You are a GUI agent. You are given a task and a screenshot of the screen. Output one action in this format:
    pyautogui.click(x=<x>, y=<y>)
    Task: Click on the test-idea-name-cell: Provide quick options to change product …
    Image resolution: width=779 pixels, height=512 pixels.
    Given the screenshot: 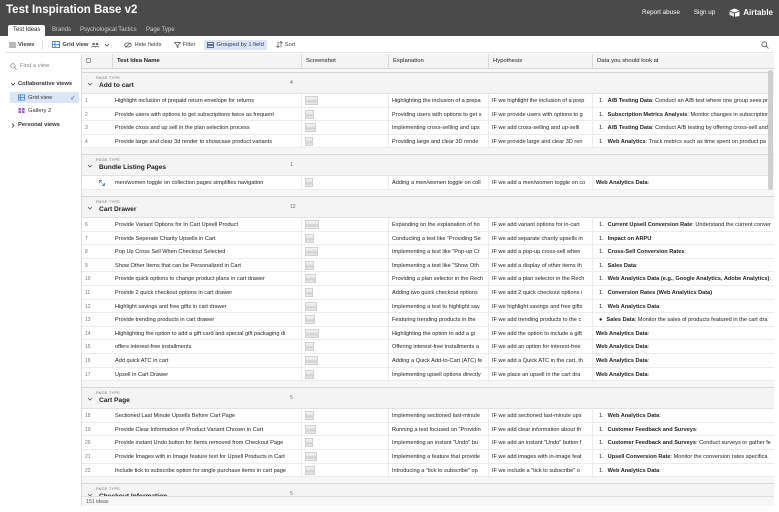 What is the action you would take?
    pyautogui.click(x=206, y=279)
    